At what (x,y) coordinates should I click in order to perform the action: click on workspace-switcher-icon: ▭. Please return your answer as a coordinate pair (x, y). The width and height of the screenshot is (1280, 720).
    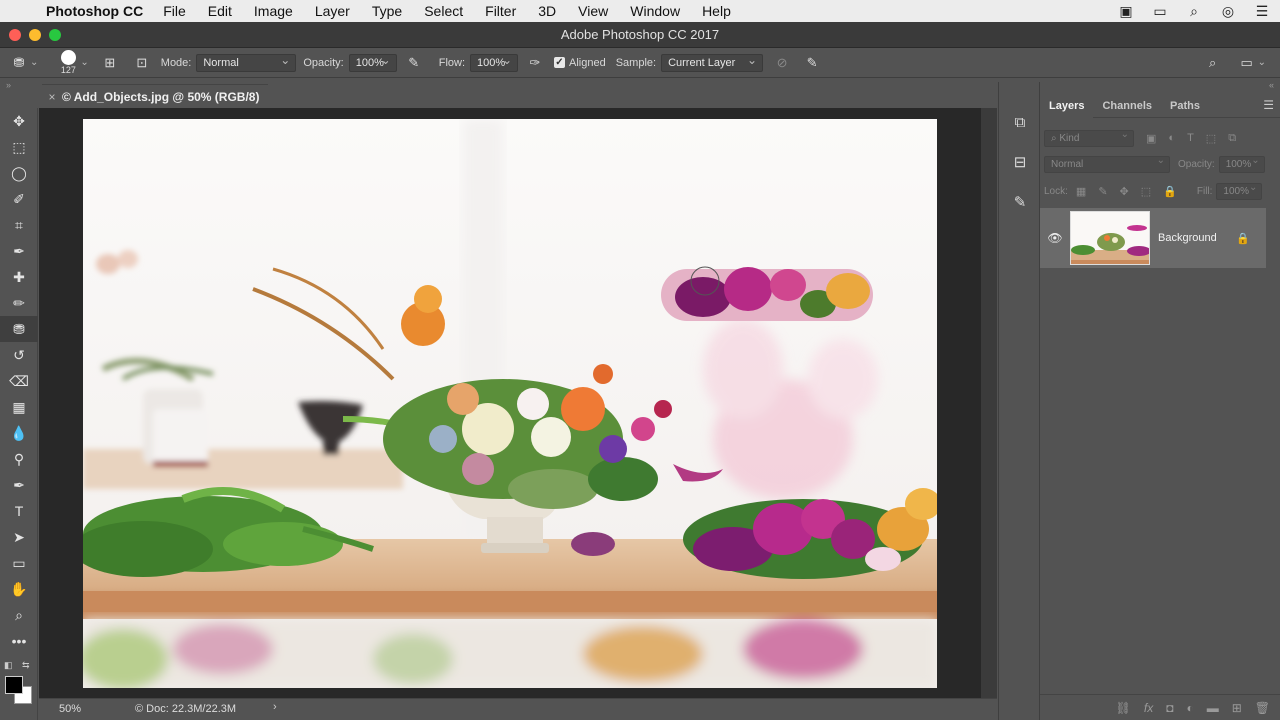
    Looking at the image, I should click on (1247, 63).